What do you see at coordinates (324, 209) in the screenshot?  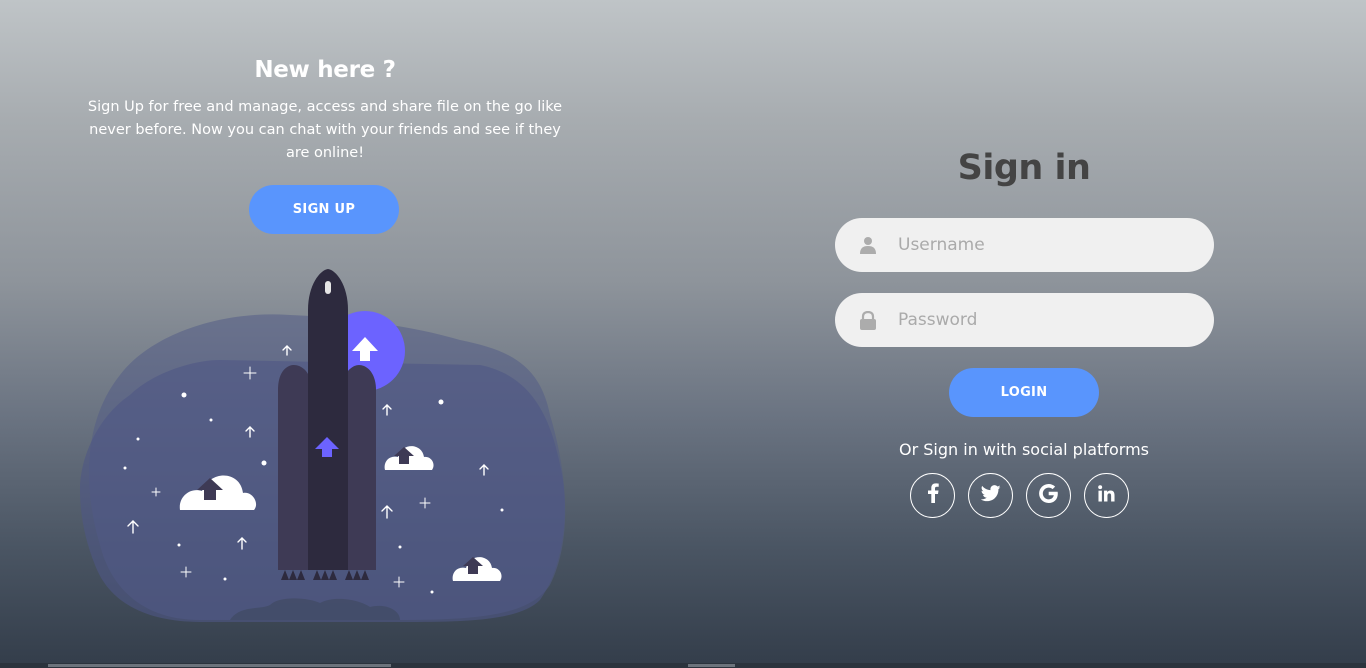 I see `signup-button: SIGN UP` at bounding box center [324, 209].